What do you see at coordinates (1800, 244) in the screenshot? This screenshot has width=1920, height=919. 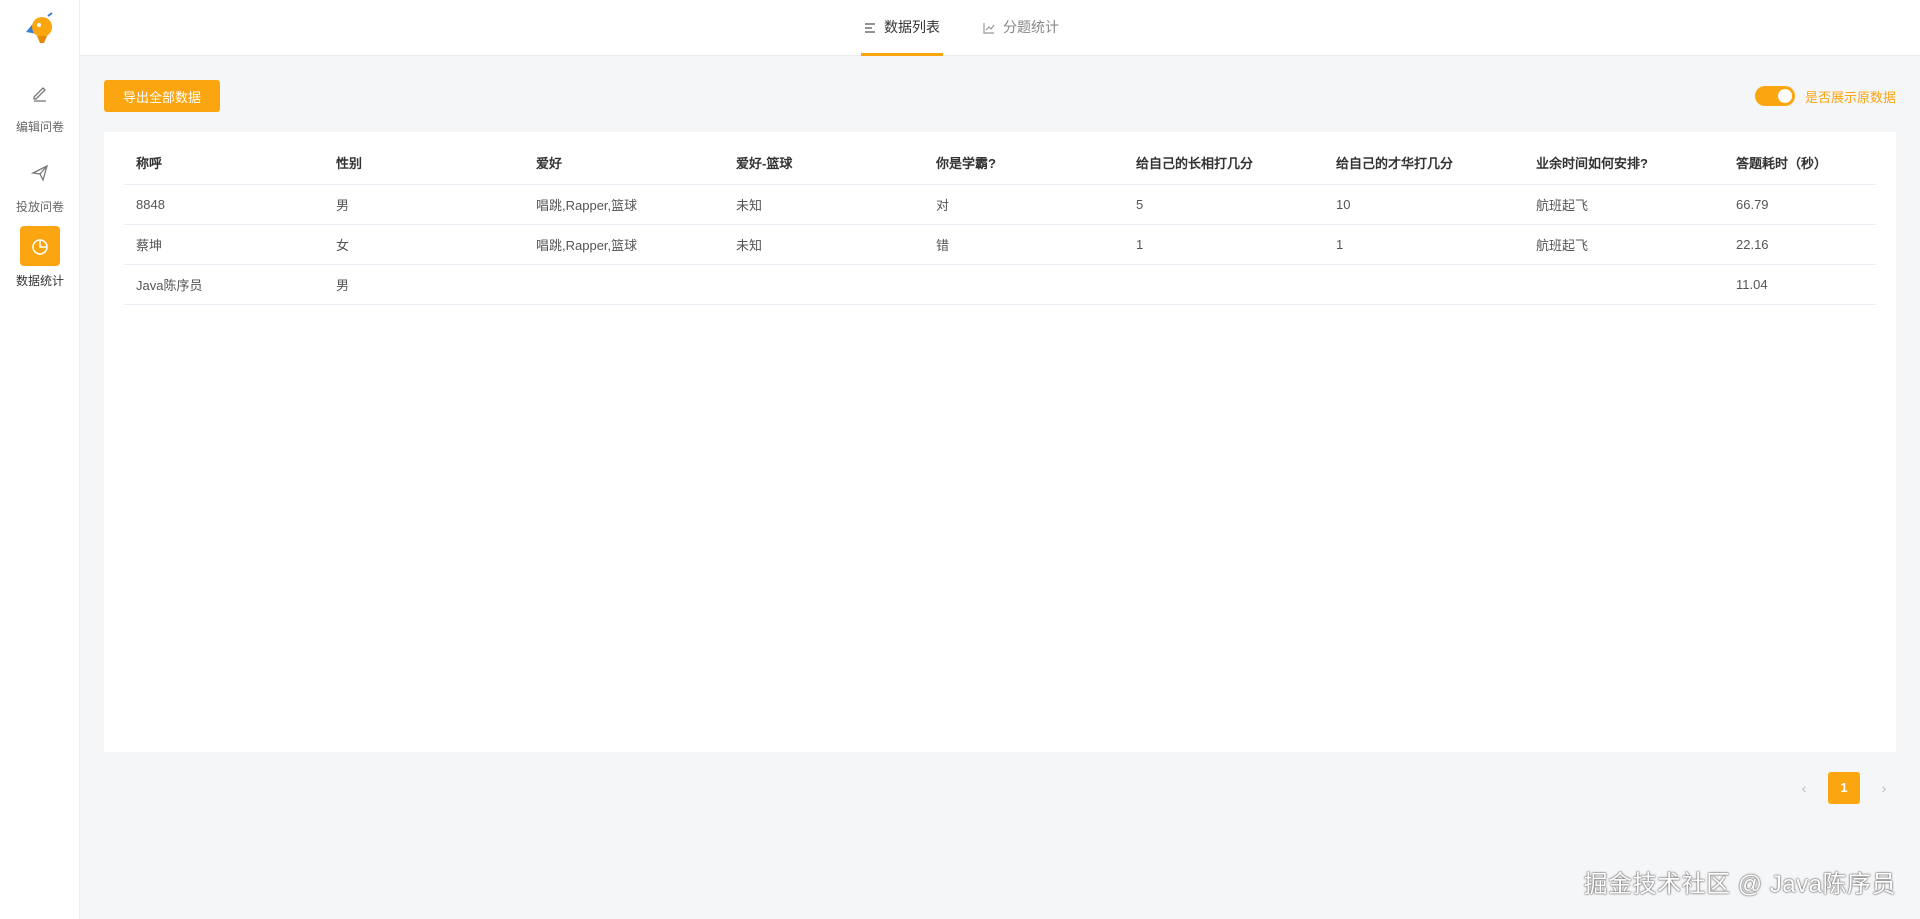 I see `table-cell: 22.16` at bounding box center [1800, 244].